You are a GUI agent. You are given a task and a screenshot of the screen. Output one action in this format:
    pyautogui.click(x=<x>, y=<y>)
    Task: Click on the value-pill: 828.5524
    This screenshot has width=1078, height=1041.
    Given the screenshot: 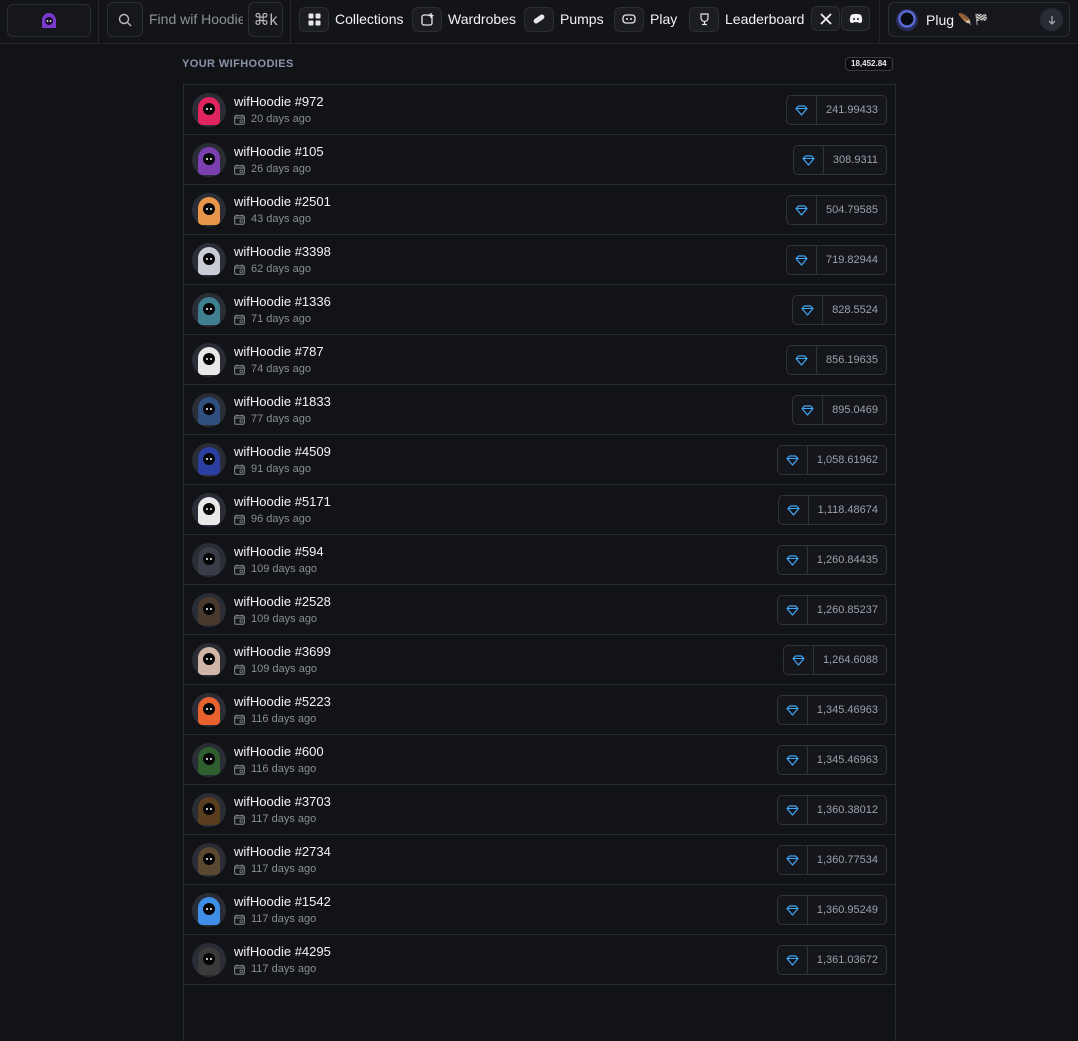 What is the action you would take?
    pyautogui.click(x=839, y=310)
    